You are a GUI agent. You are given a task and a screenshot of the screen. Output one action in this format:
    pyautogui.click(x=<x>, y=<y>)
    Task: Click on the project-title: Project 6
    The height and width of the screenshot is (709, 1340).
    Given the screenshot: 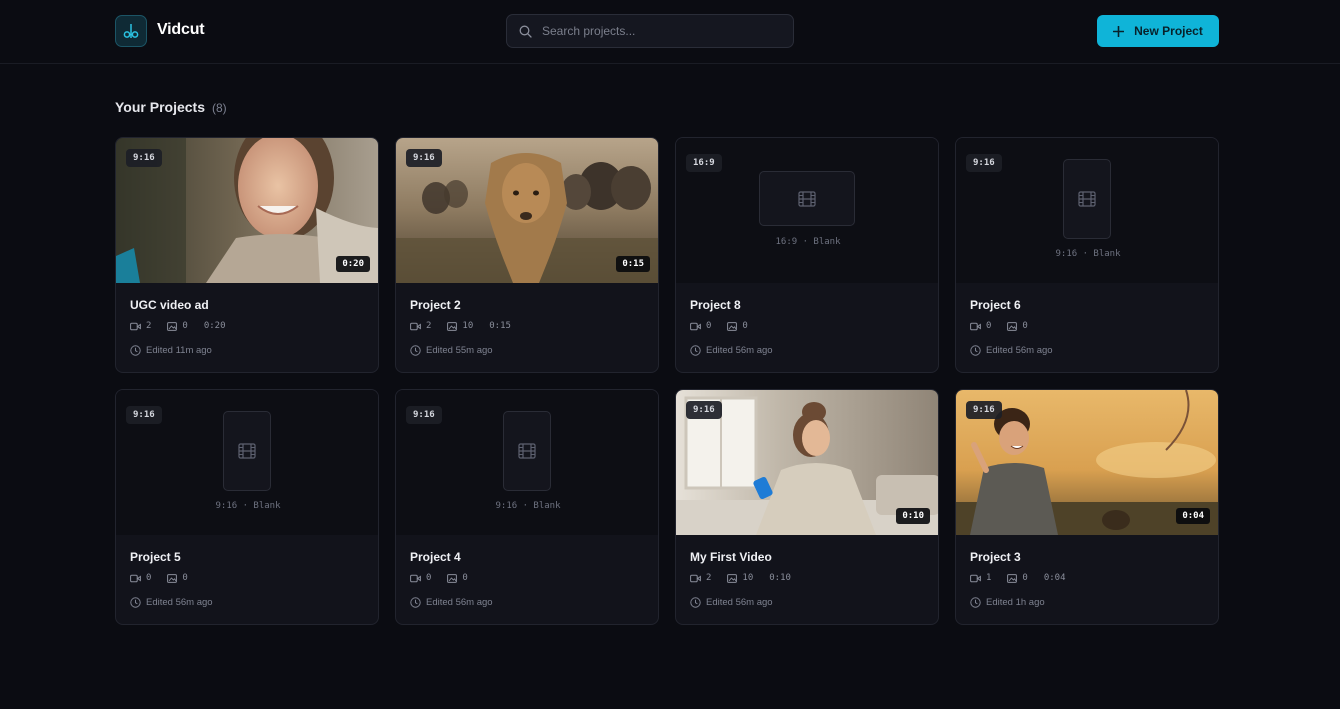 What is the action you would take?
    pyautogui.click(x=995, y=305)
    